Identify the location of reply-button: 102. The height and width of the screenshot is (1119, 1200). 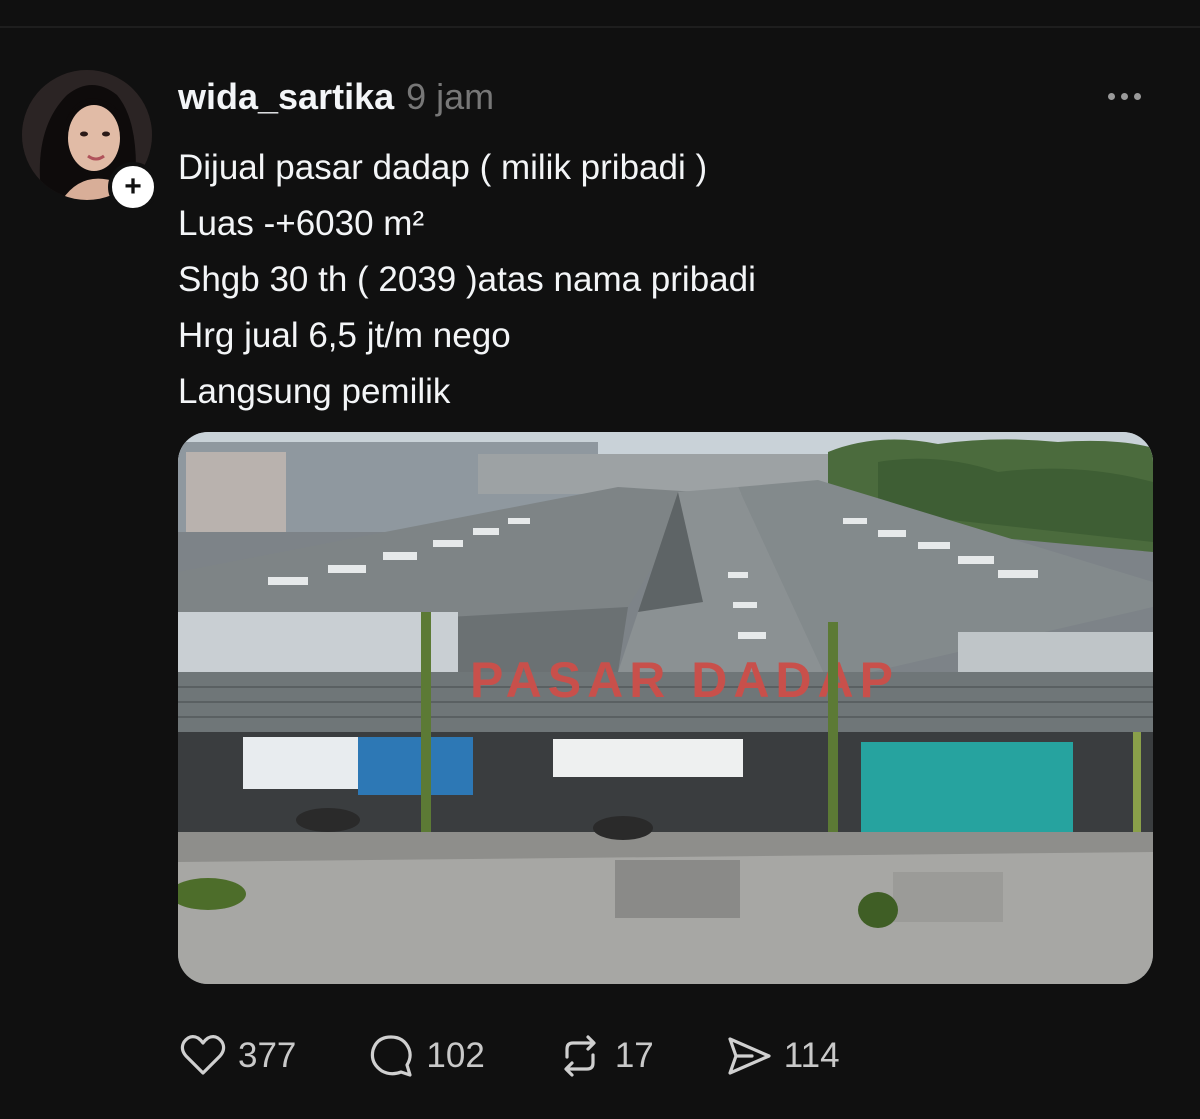
(425, 1056).